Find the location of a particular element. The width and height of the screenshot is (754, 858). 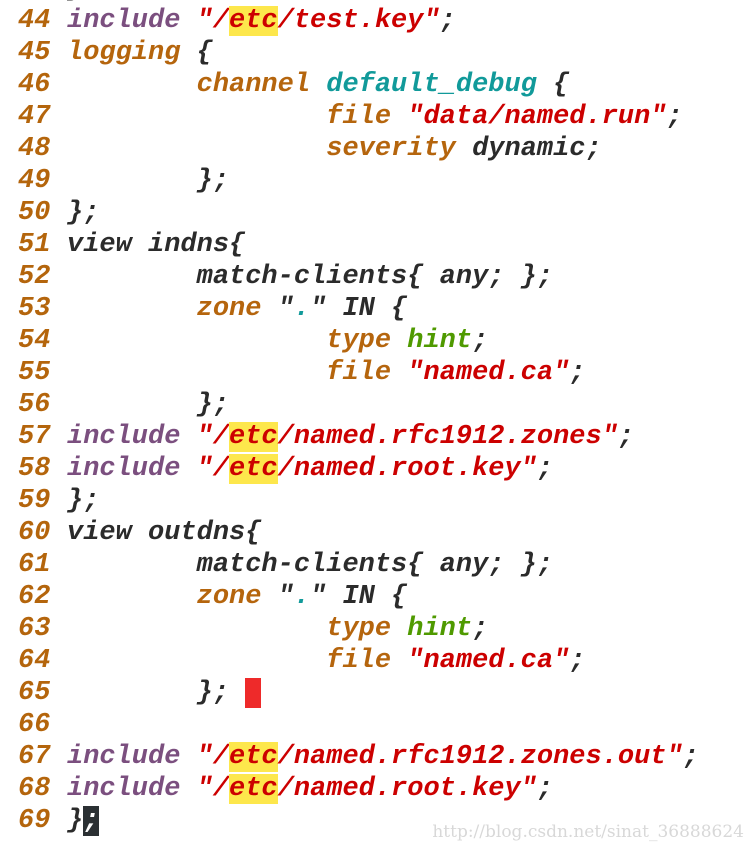

code-line: 55 file "named.ca"; is located at coordinates (358, 373).